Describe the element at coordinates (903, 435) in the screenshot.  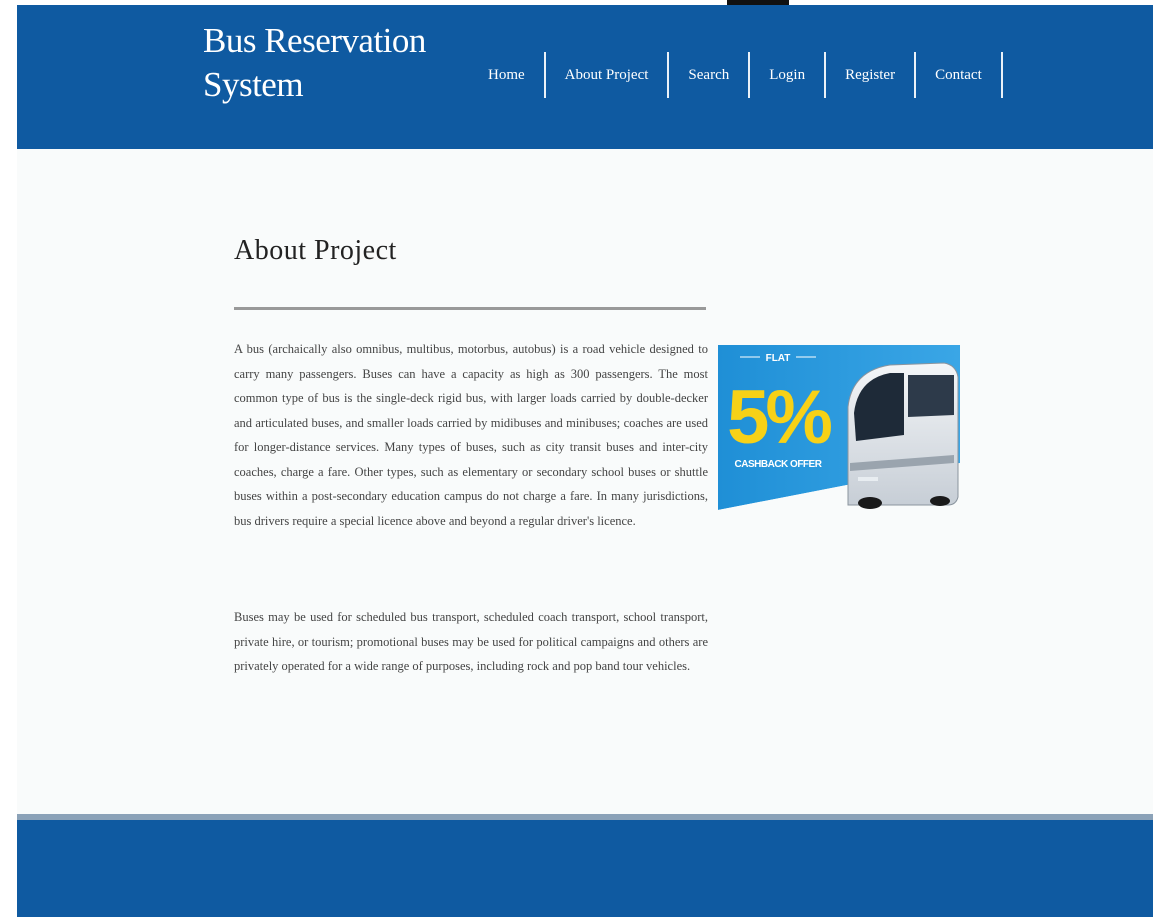
I see `bus-image` at that location.